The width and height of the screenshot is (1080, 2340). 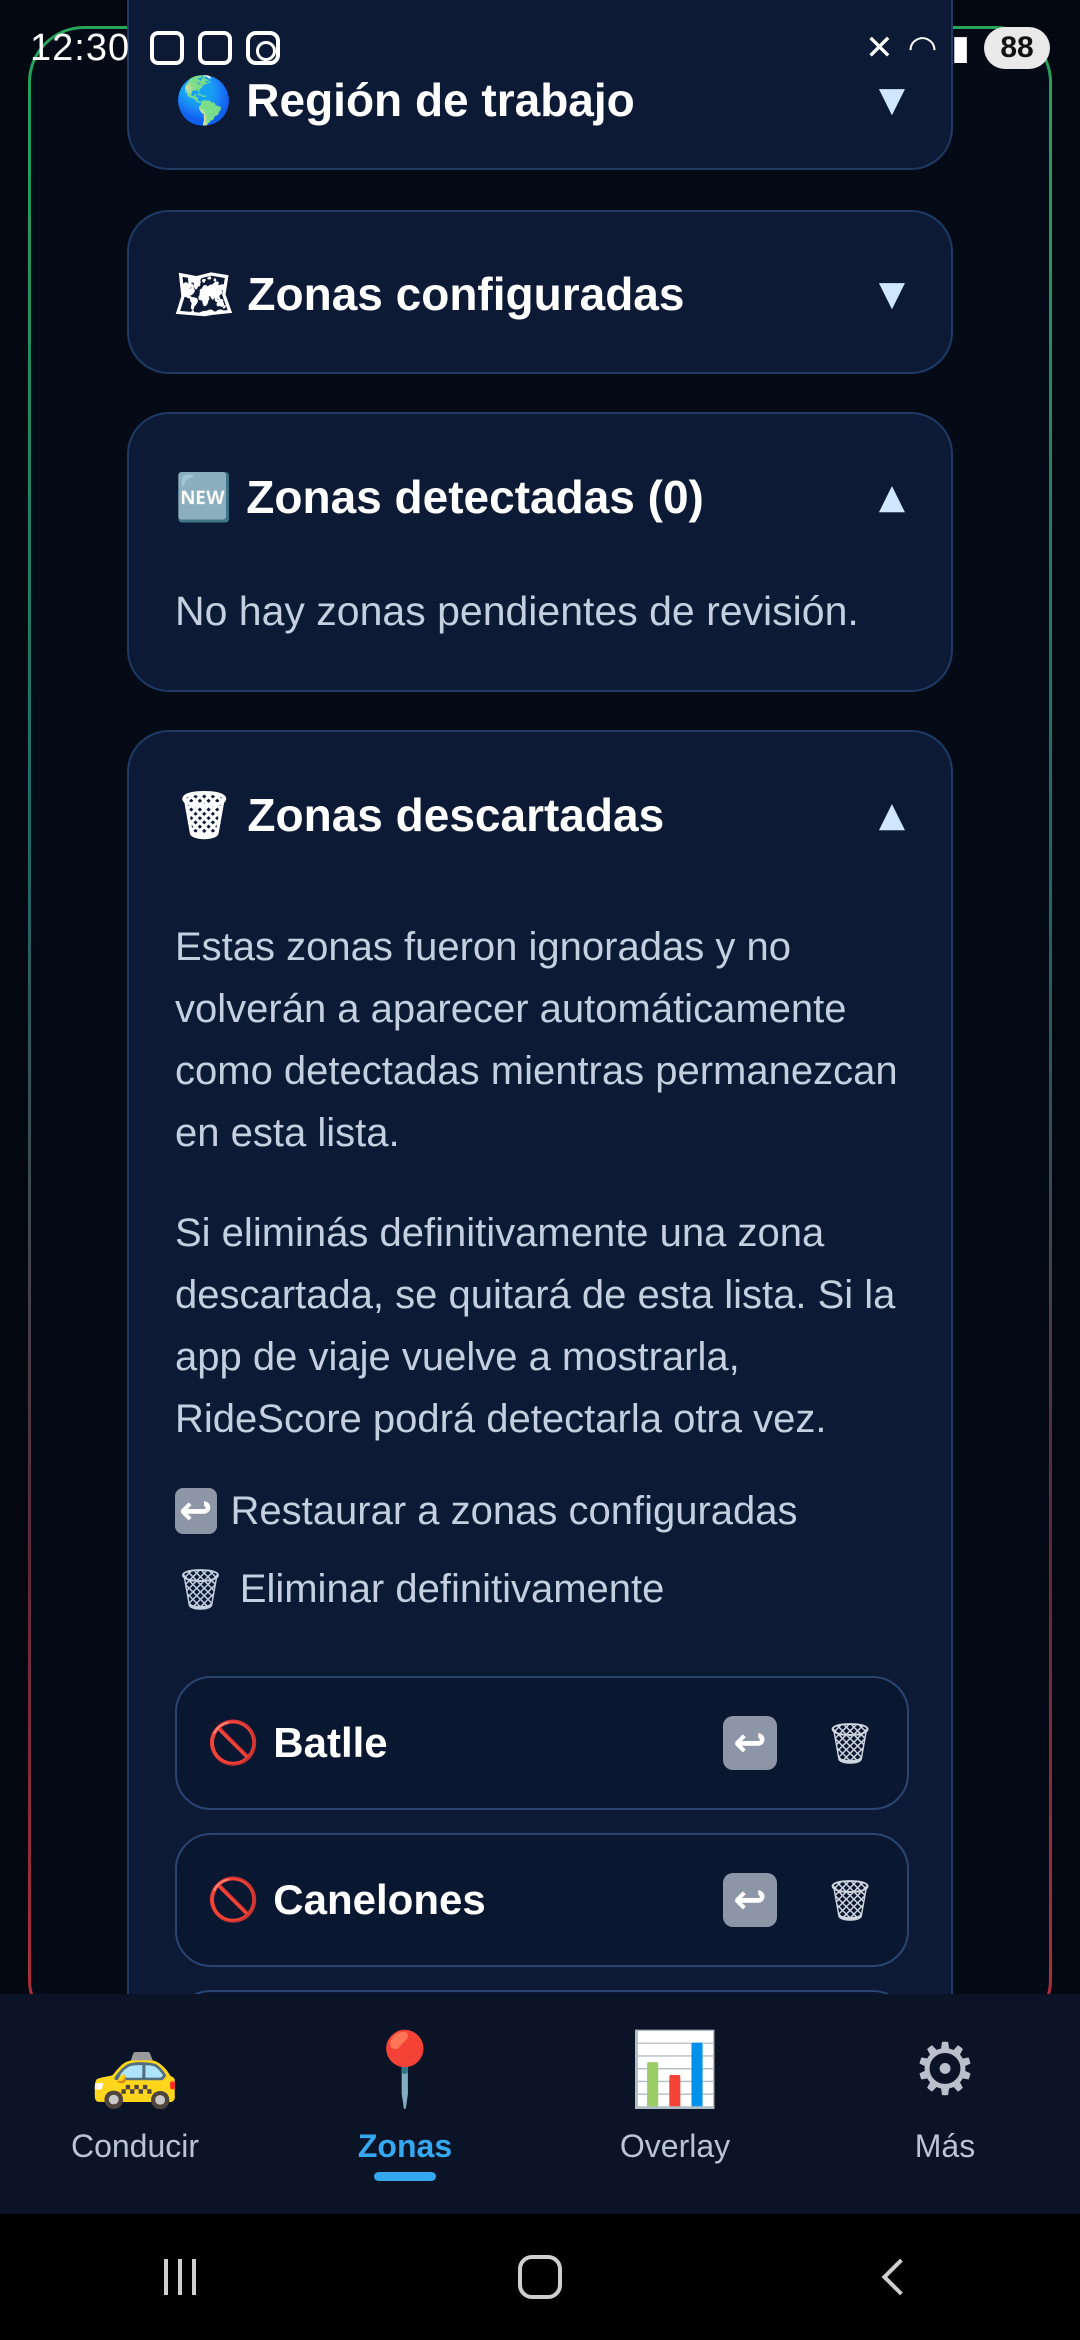 I want to click on active-tab-indicator, so click(x=405, y=2176).